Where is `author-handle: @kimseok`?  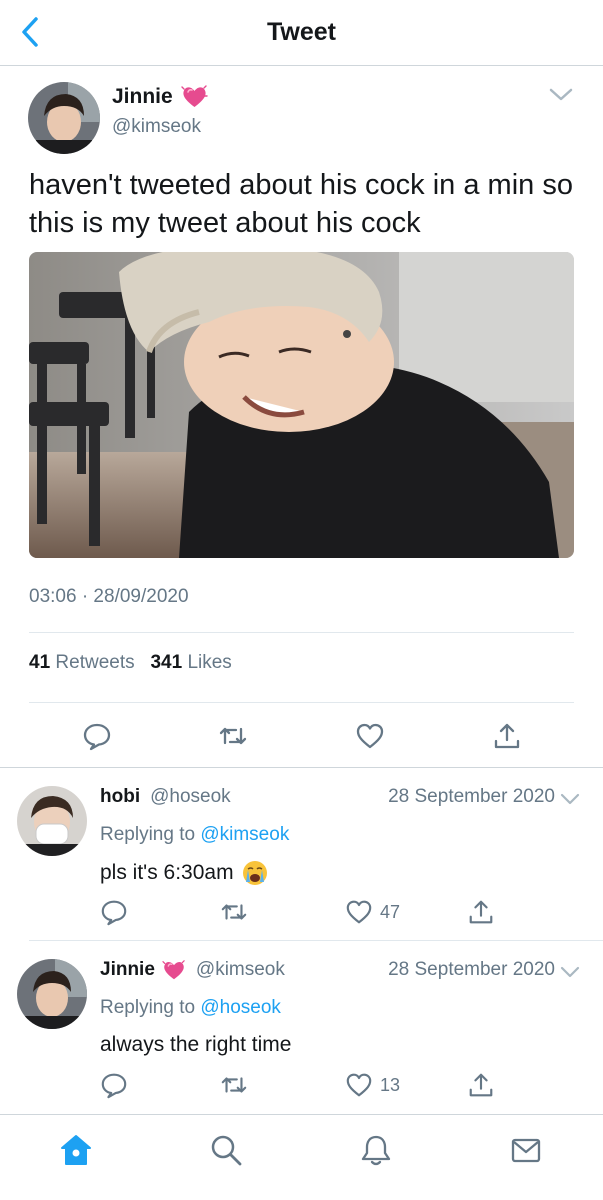 author-handle: @kimseok is located at coordinates (156, 127).